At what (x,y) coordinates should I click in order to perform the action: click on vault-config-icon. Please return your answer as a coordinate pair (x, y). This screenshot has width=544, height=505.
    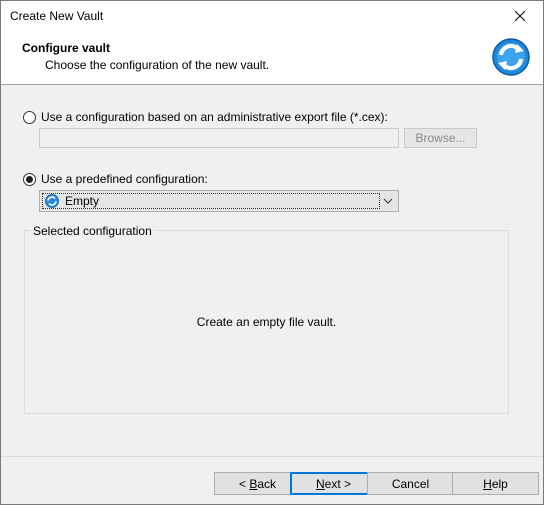
    Looking at the image, I should click on (52, 201).